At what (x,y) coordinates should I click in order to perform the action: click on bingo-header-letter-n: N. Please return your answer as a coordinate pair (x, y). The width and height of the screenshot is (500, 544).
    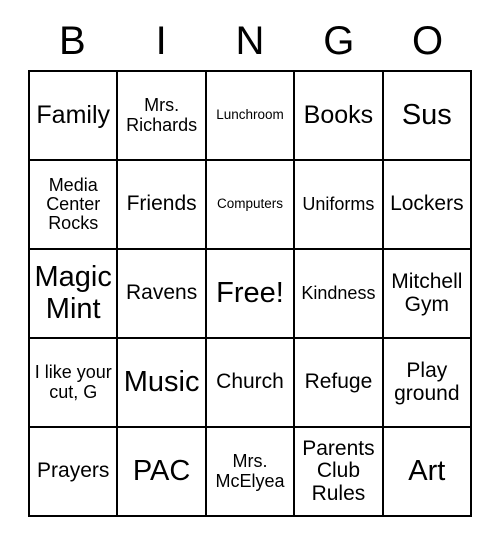
    Looking at the image, I should click on (250, 41).